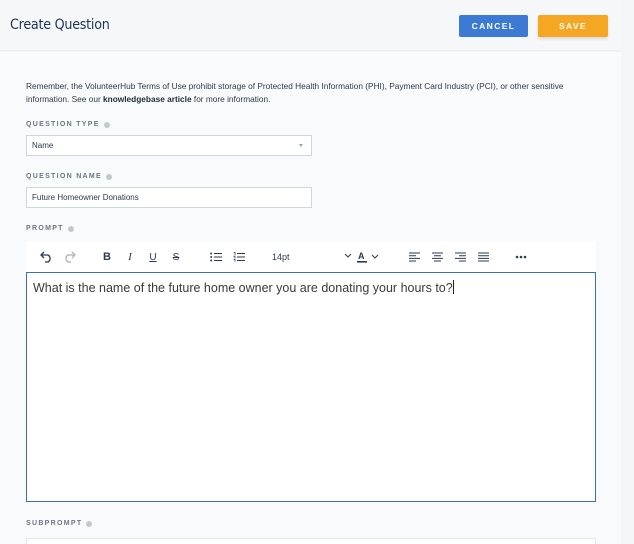  What do you see at coordinates (310, 25) in the screenshot?
I see `page-header: Create Question CANCEL SAVE` at bounding box center [310, 25].